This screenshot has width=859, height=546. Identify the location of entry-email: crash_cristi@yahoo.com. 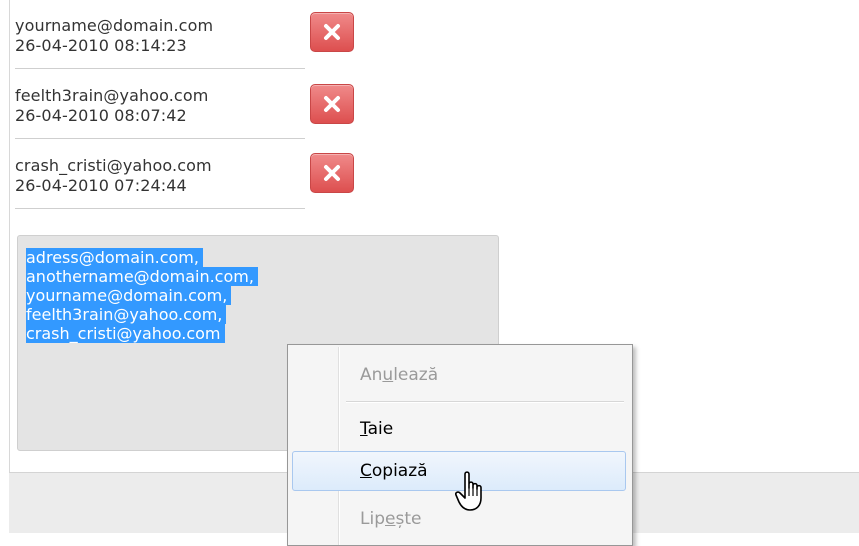
(113, 165).